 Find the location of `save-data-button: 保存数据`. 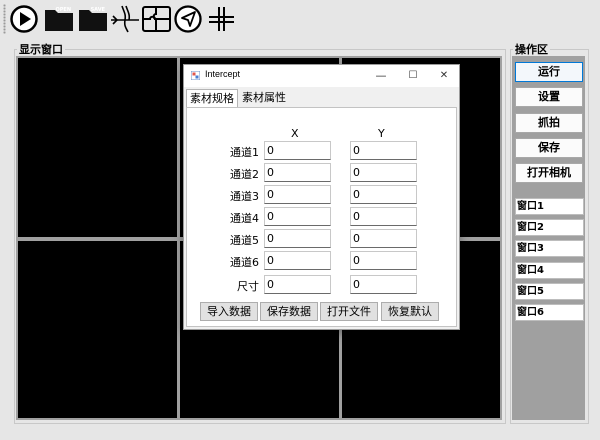

save-data-button: 保存数据 is located at coordinates (289, 311).